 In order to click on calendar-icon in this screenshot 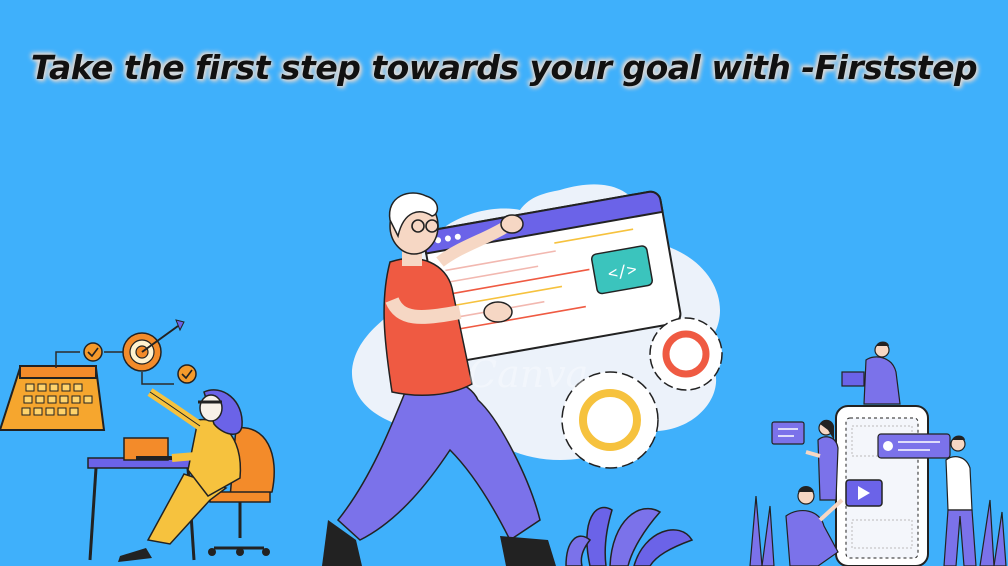, I will do `click(53, 398)`.